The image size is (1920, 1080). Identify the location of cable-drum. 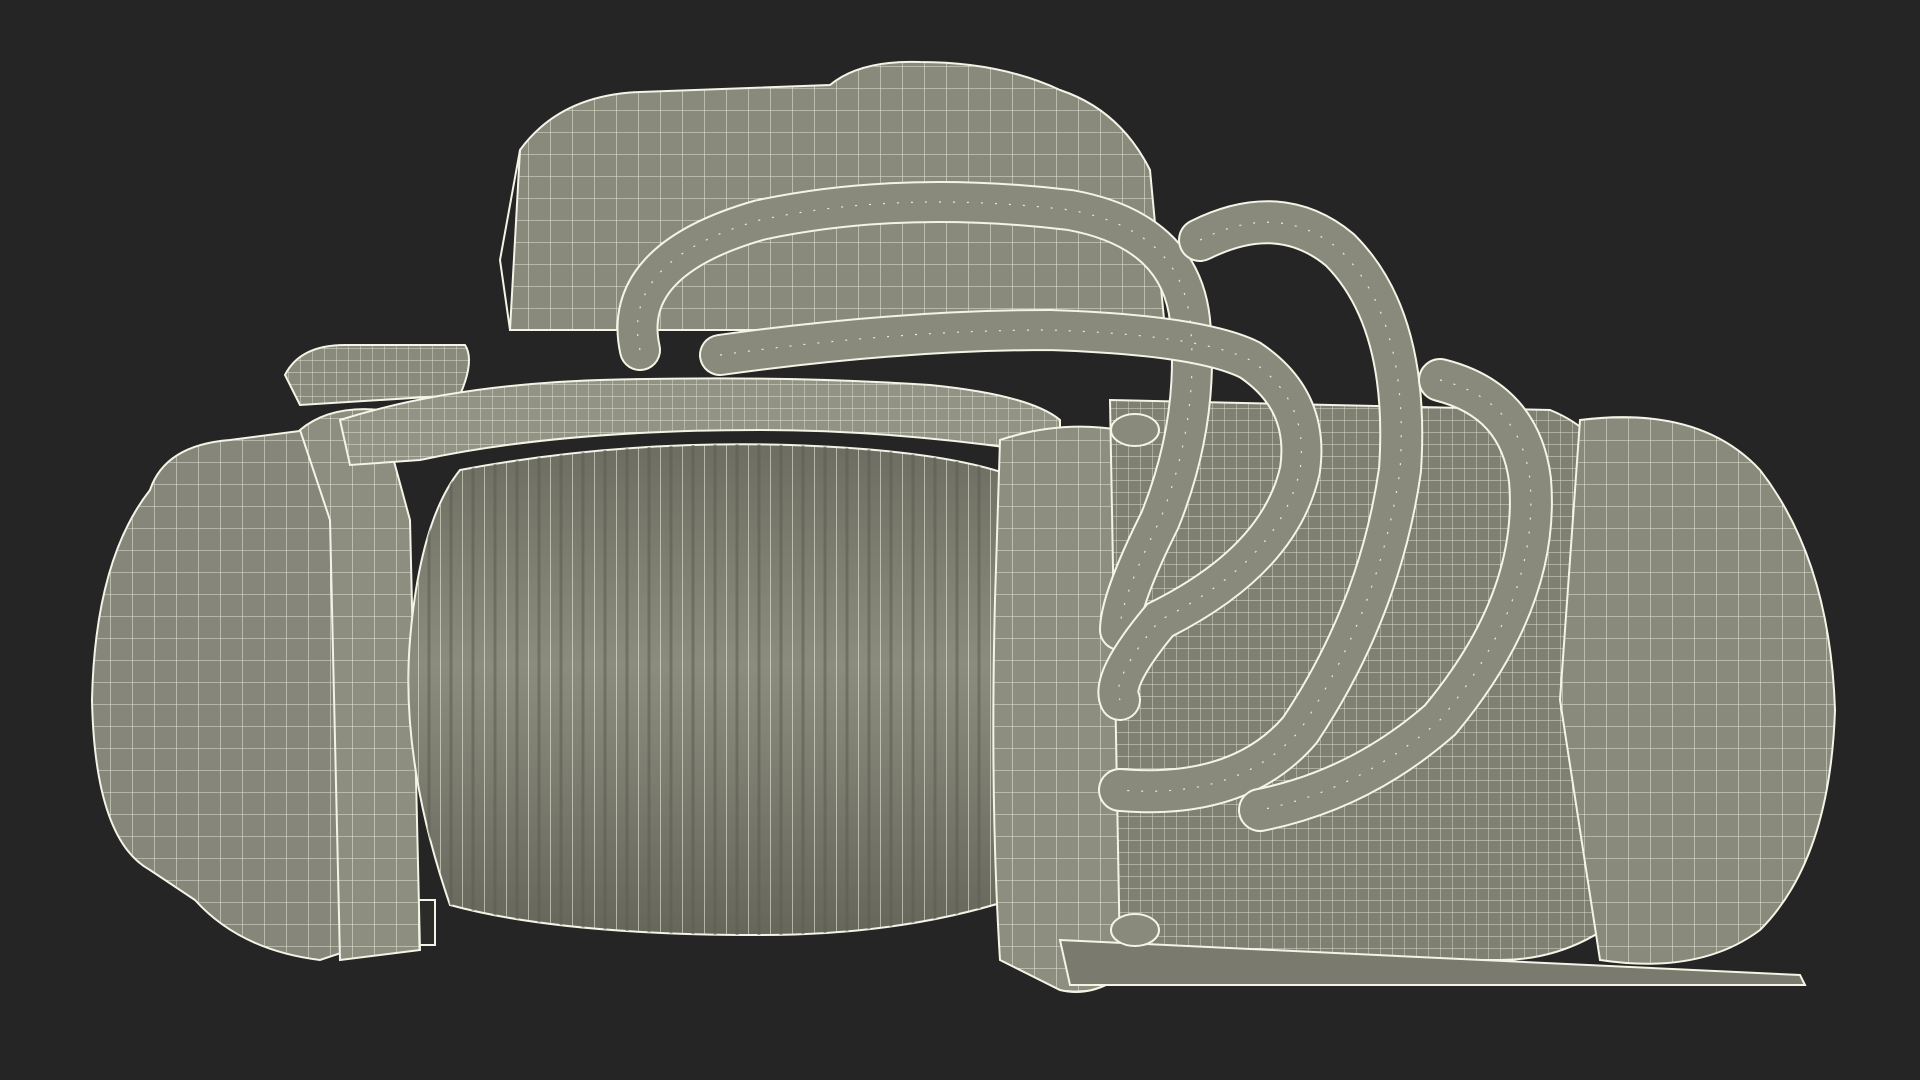
(709, 690).